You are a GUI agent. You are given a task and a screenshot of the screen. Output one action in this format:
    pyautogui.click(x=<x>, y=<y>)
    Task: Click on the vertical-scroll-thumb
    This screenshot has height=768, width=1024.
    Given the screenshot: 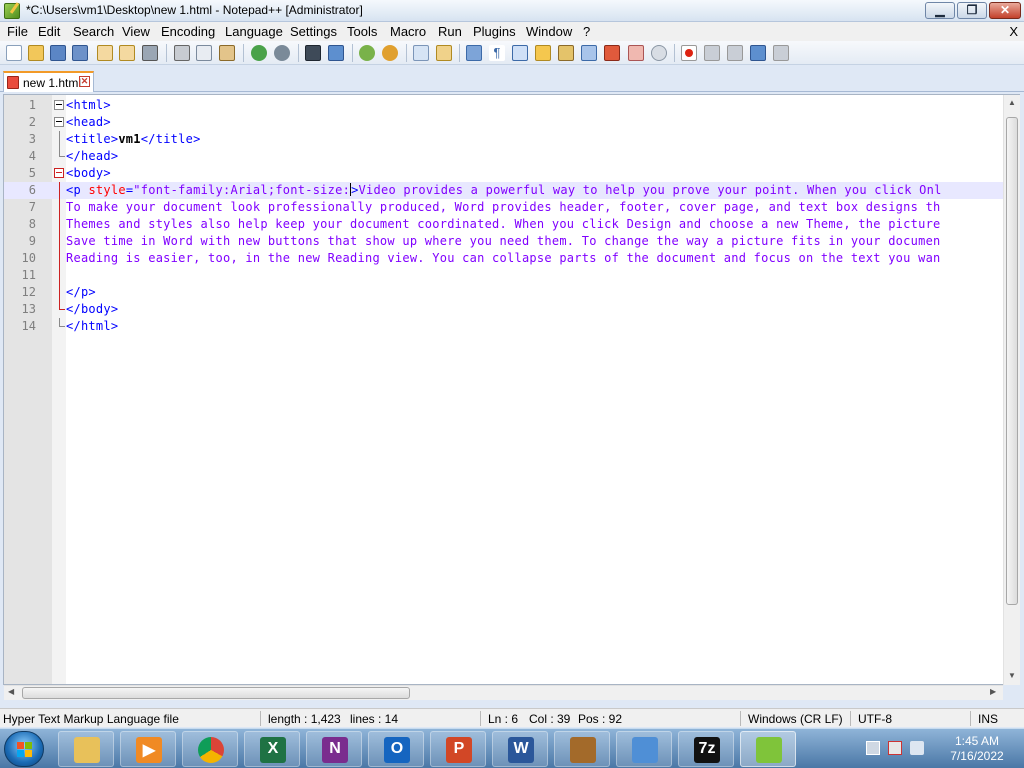 What is the action you would take?
    pyautogui.click(x=1012, y=361)
    